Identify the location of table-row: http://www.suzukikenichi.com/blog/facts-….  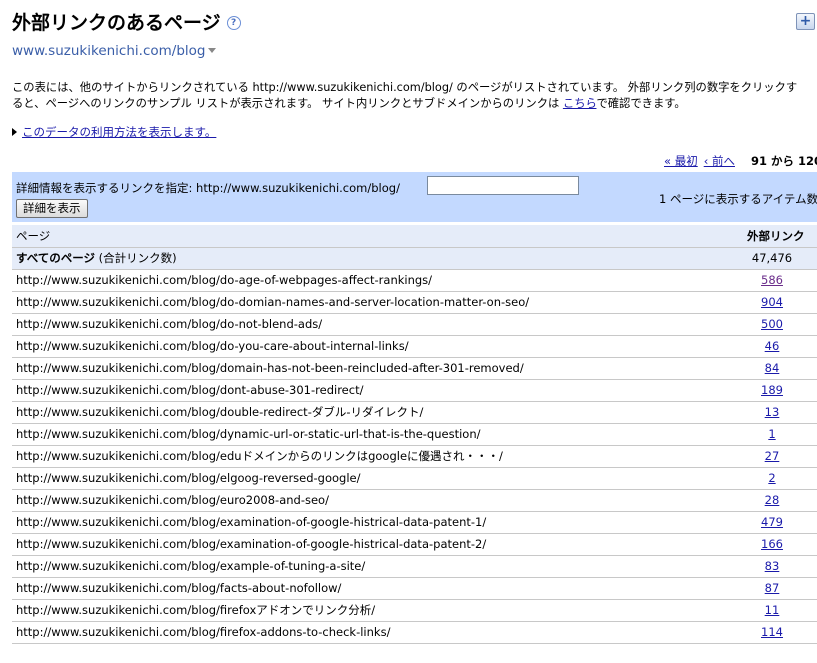
(414, 588).